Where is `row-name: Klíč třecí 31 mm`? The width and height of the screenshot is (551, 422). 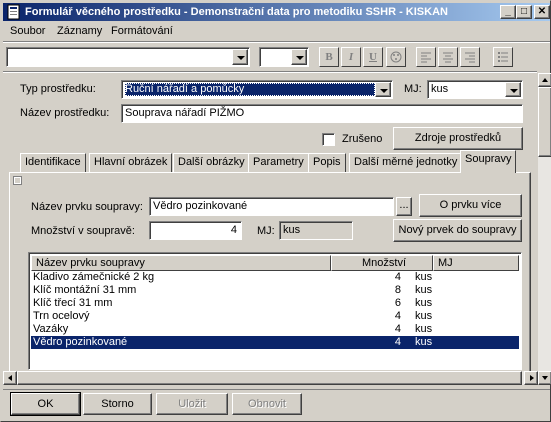
row-name: Klíč třecí 31 mm is located at coordinates (73, 303).